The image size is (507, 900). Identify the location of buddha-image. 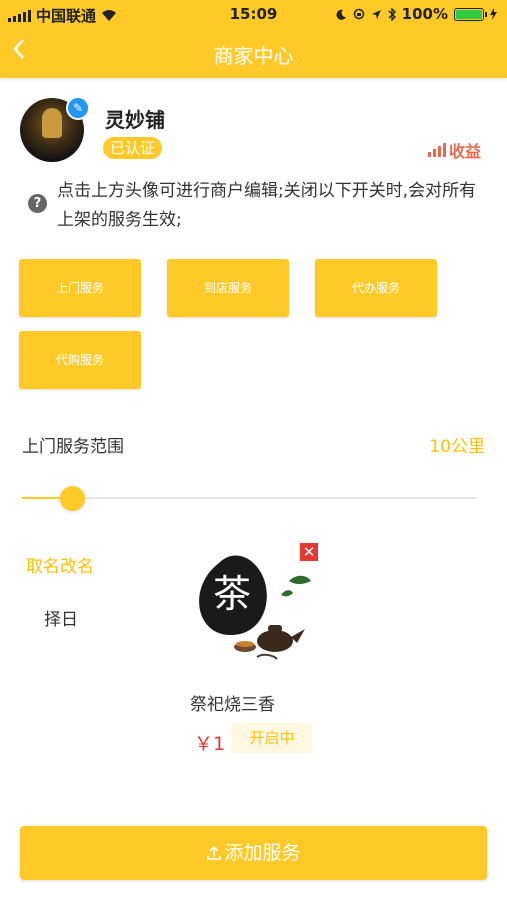
(52, 123).